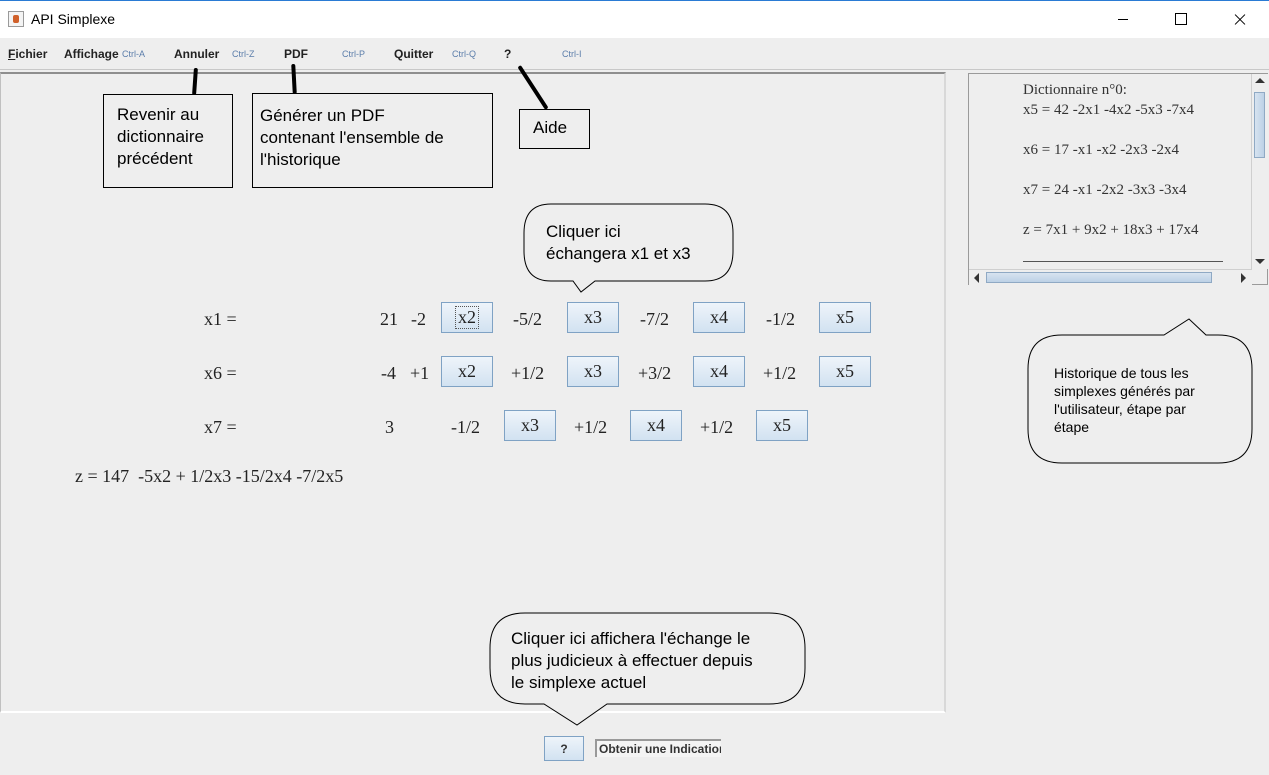 The width and height of the screenshot is (1269, 775). I want to click on java-app-icon, so click(16, 19).